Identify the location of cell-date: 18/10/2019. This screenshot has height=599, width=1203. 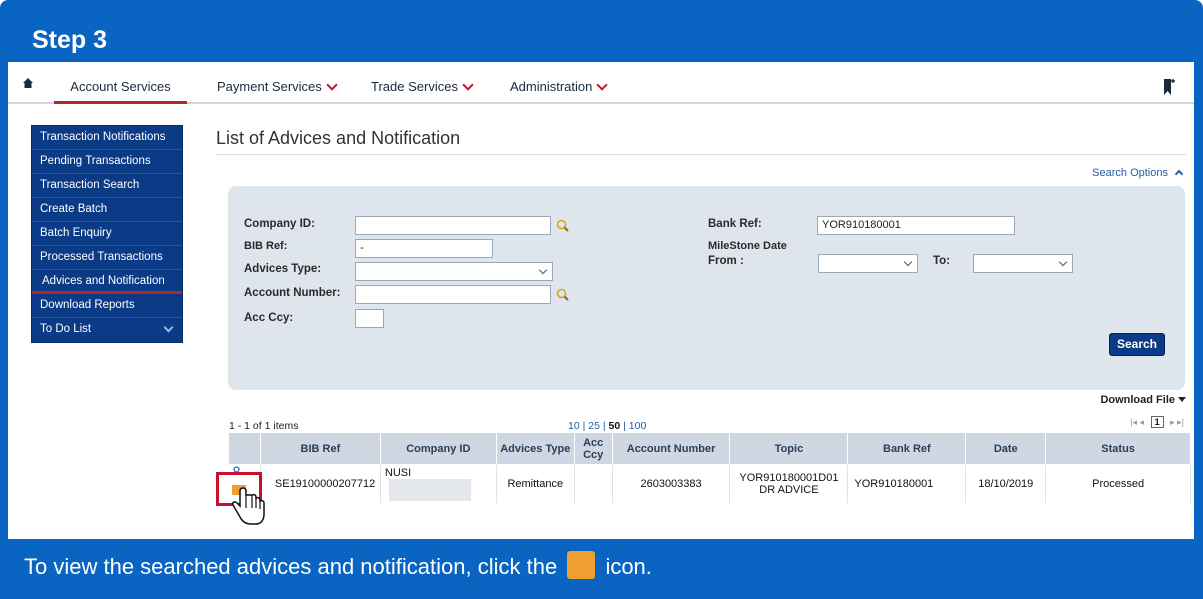
(1006, 483).